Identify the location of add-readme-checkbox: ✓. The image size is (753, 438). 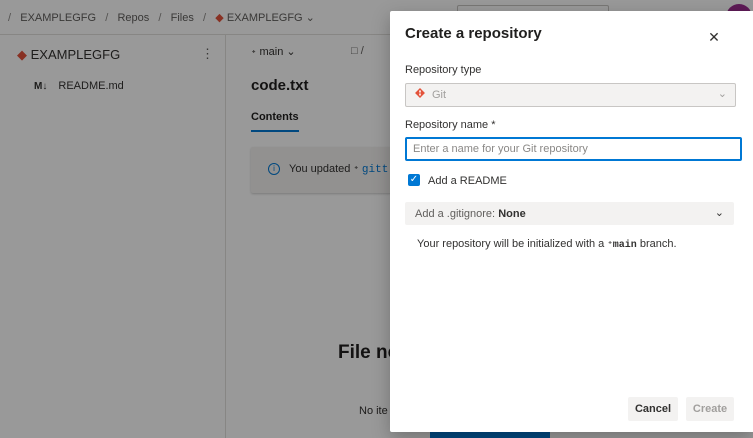
(414, 180).